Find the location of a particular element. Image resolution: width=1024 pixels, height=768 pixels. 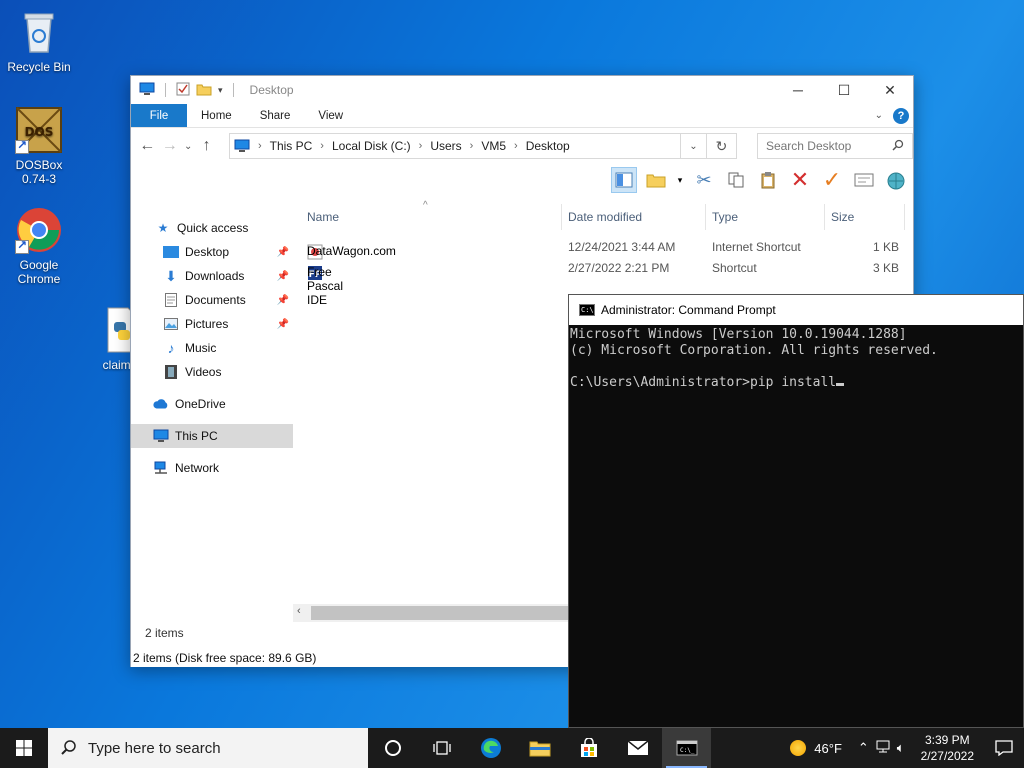

nav-item-label: Network is located at coordinates (197, 468).